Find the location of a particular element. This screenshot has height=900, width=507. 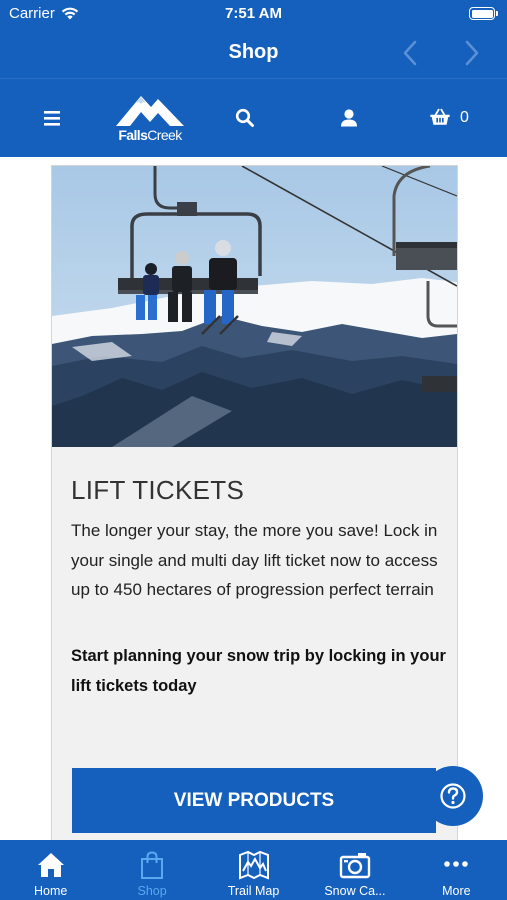

tab-trail-map: Trail Map is located at coordinates (253, 870).